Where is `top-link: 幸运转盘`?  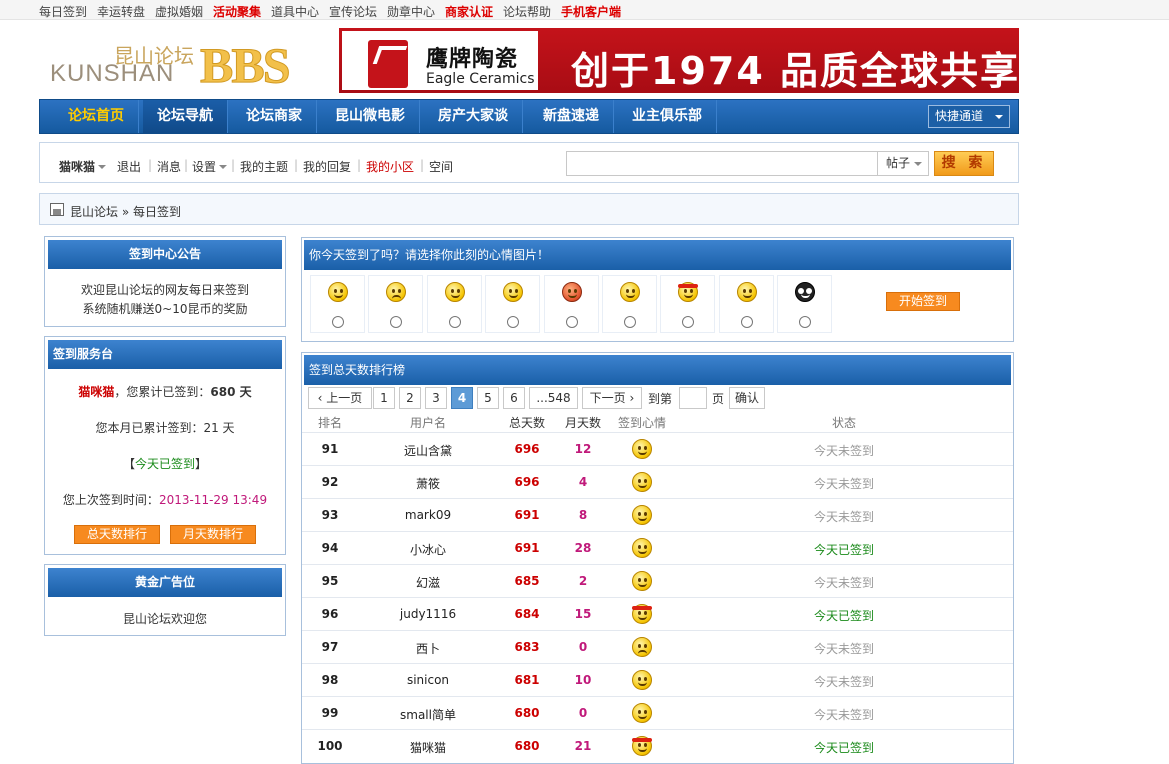
top-link: 幸运转盘 is located at coordinates (121, 11).